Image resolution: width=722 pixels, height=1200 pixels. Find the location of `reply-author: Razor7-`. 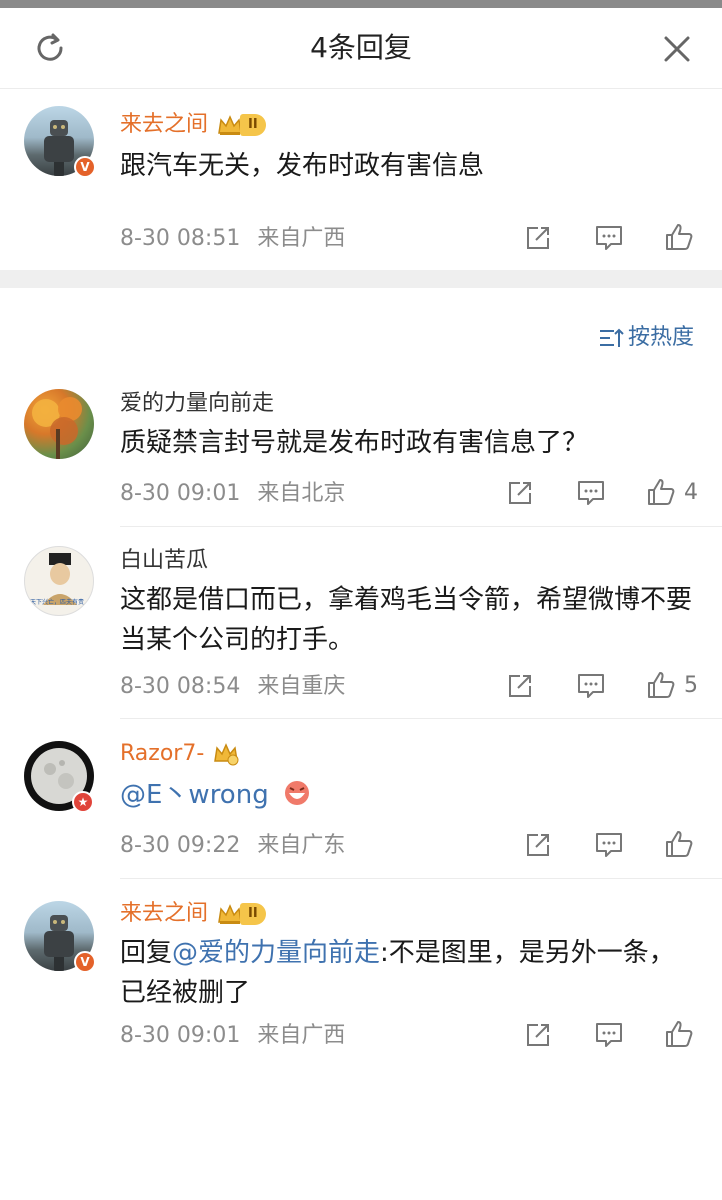

reply-author: Razor7- is located at coordinates (180, 754).